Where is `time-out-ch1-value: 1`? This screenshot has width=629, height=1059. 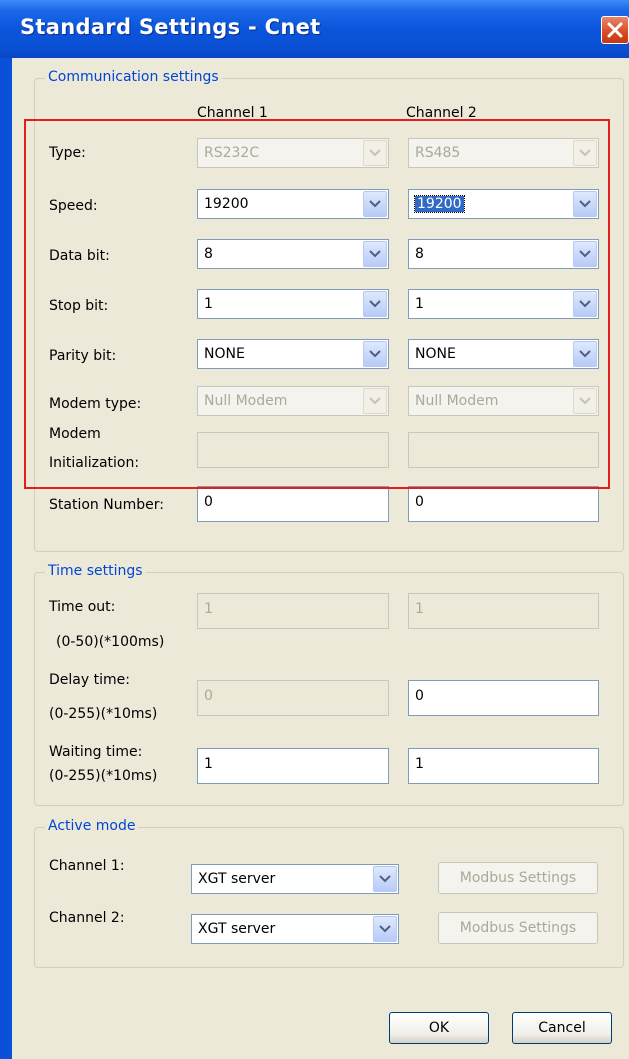
time-out-ch1-value: 1 is located at coordinates (208, 609).